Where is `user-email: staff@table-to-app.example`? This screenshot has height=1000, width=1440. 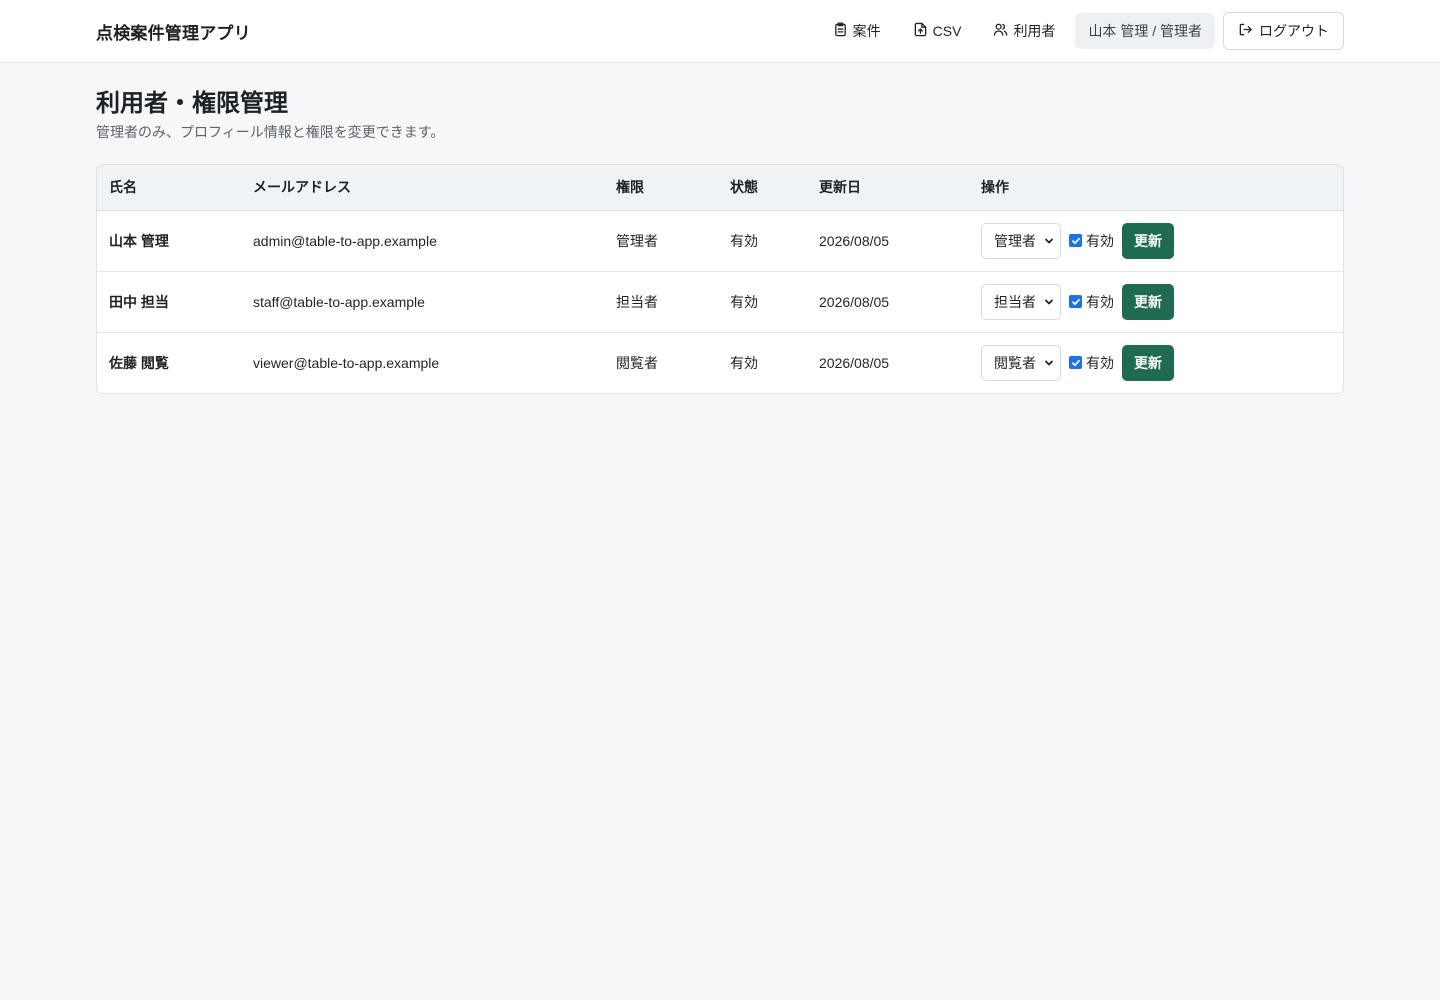
user-email: staff@table-to-app.example is located at coordinates (422, 302).